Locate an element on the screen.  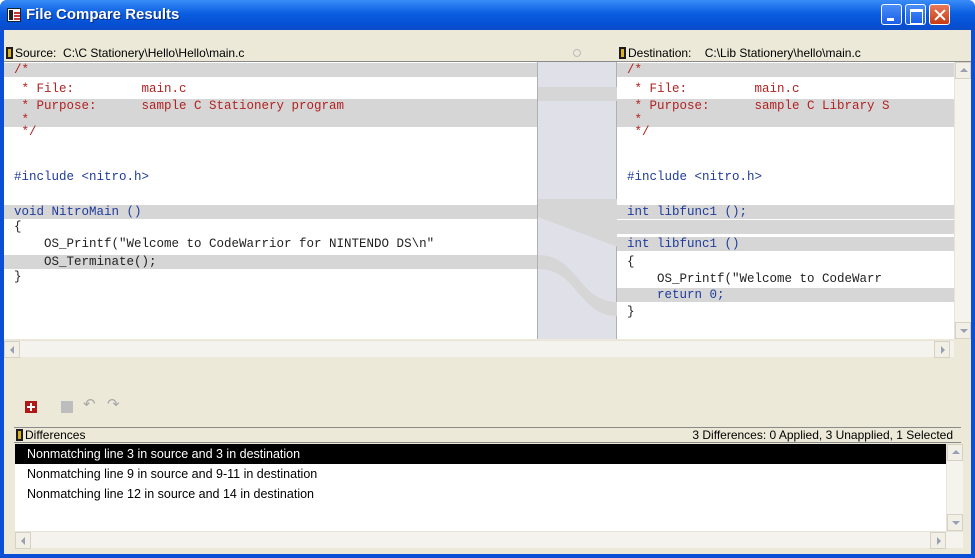
code-line is located at coordinates (785, 227).